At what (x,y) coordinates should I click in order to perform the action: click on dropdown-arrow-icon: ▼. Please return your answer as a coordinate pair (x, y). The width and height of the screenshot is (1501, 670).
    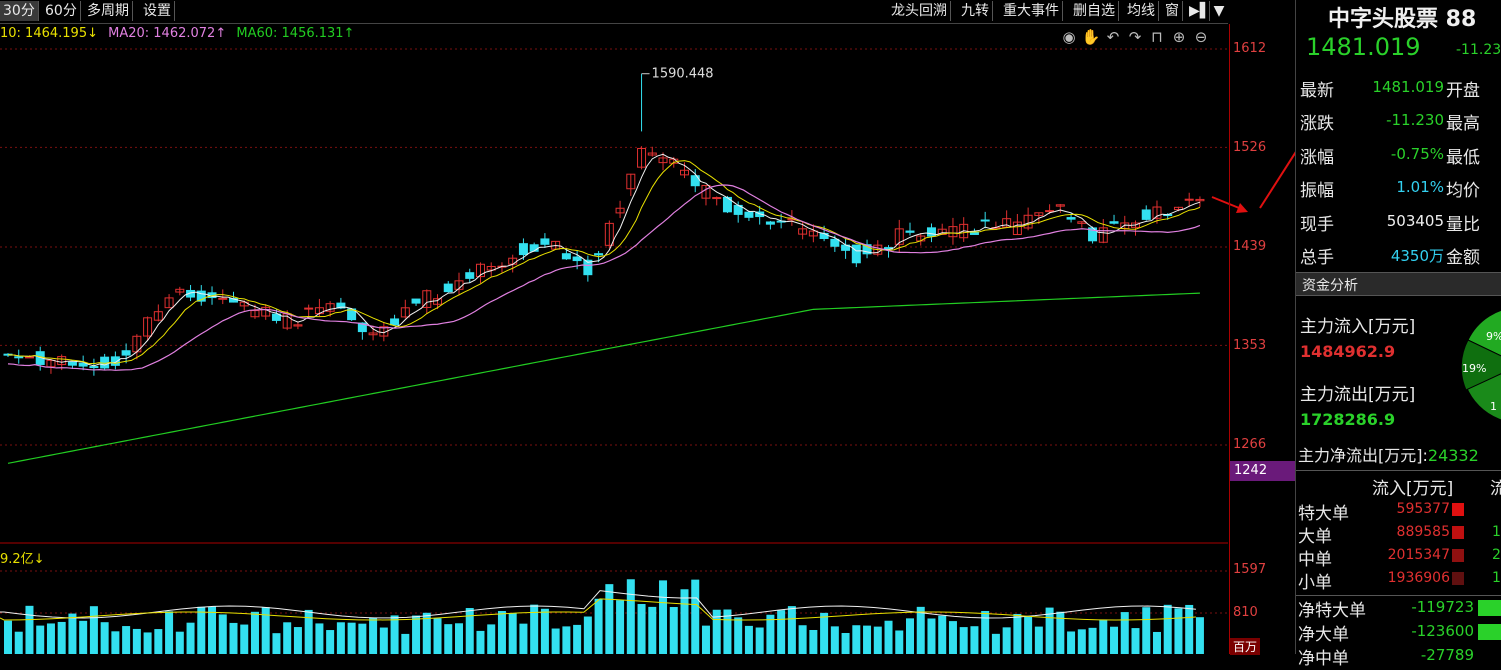
    Looking at the image, I should click on (1219, 11).